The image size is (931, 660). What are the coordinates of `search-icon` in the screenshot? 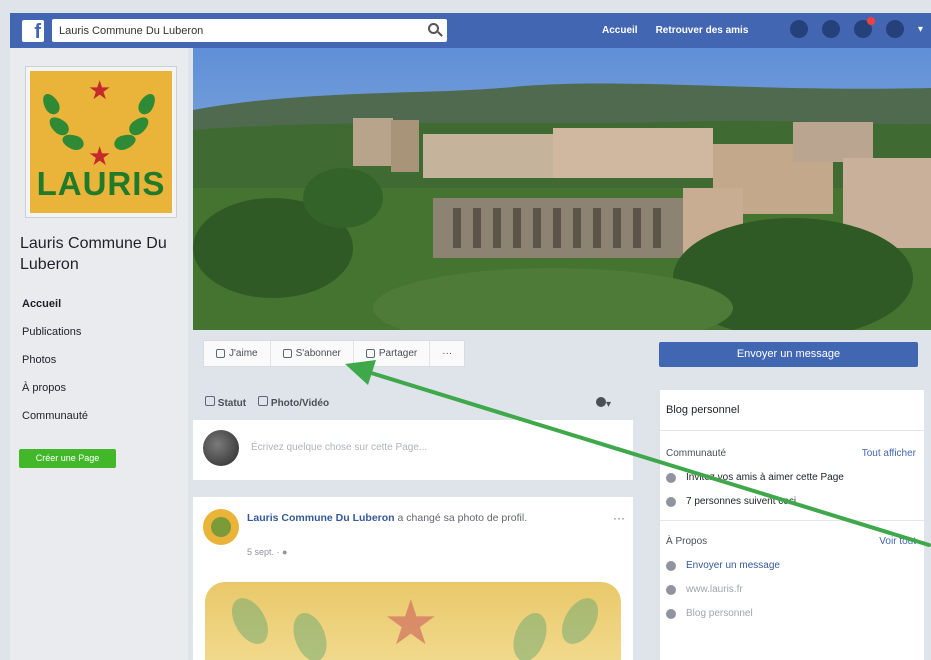 It's located at (433, 28).